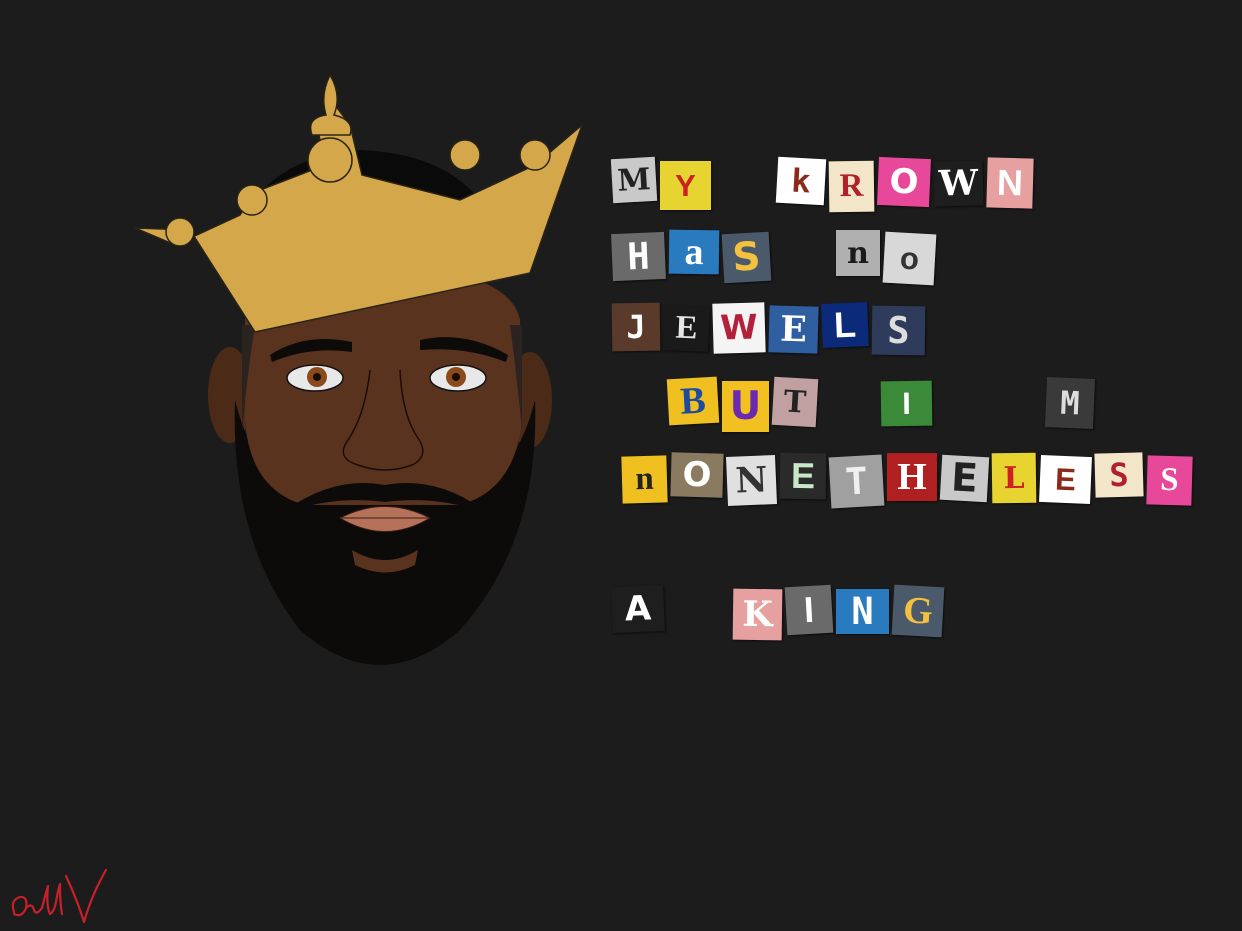  What do you see at coordinates (59, 896) in the screenshot?
I see `artist-signature` at bounding box center [59, 896].